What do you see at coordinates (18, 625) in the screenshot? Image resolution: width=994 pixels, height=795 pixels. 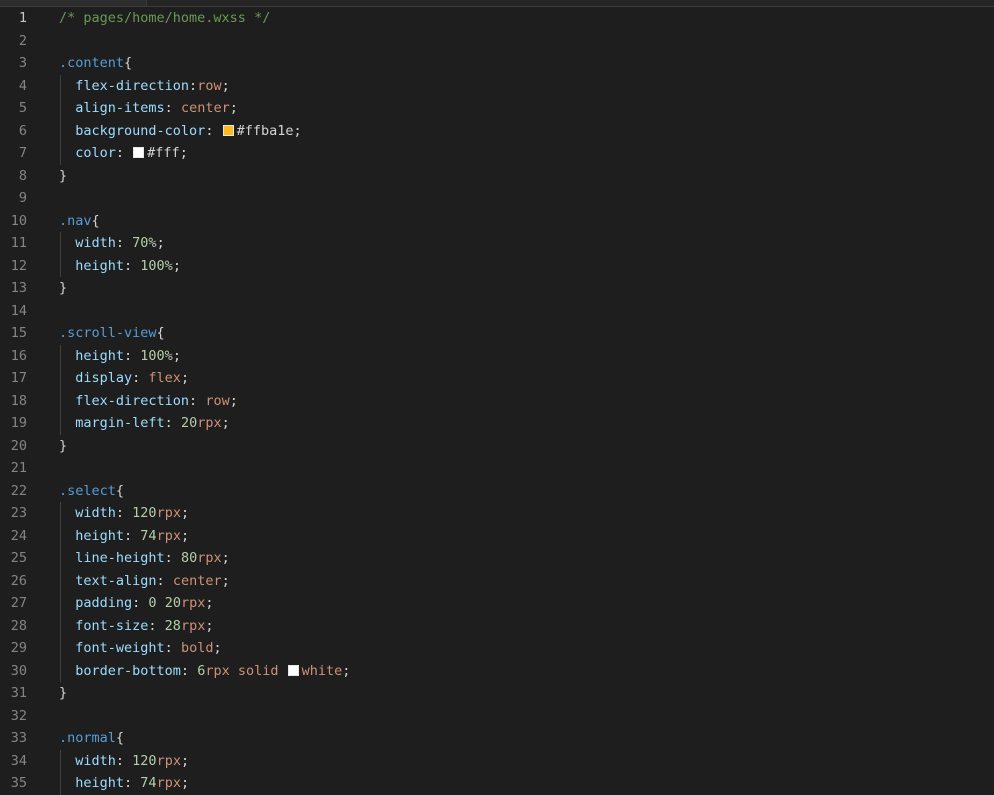 I see `line-number: 28` at bounding box center [18, 625].